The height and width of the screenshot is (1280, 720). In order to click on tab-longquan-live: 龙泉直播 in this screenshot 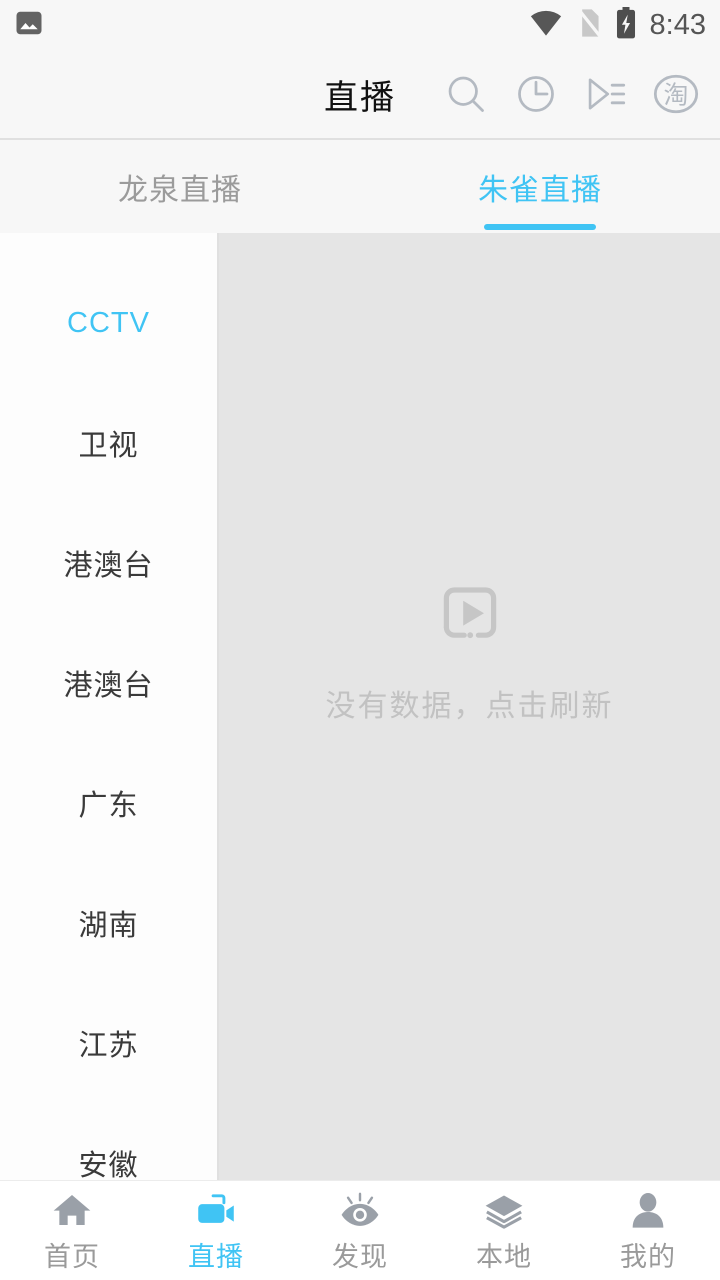, I will do `click(180, 186)`.